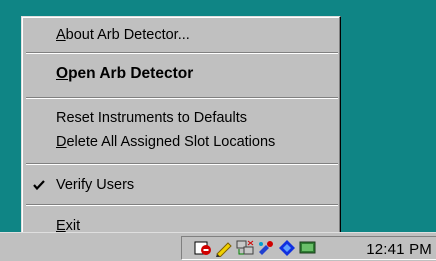 This screenshot has height=261, width=436. I want to click on network-icon, so click(245, 248).